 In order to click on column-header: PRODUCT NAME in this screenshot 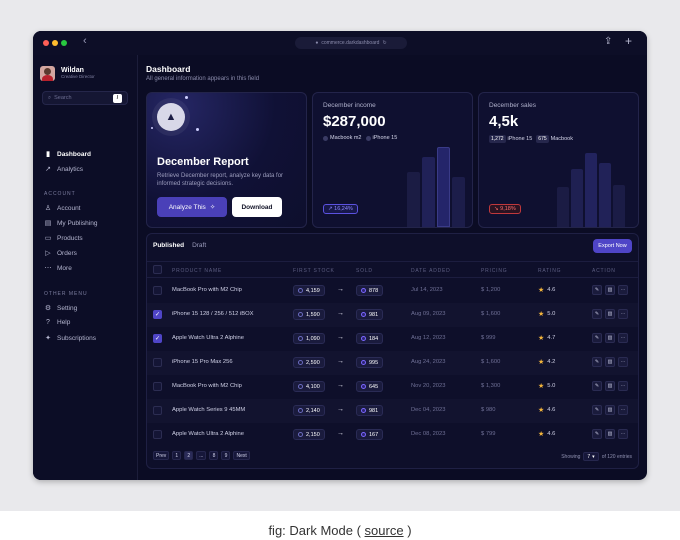, I will do `click(197, 271)`.